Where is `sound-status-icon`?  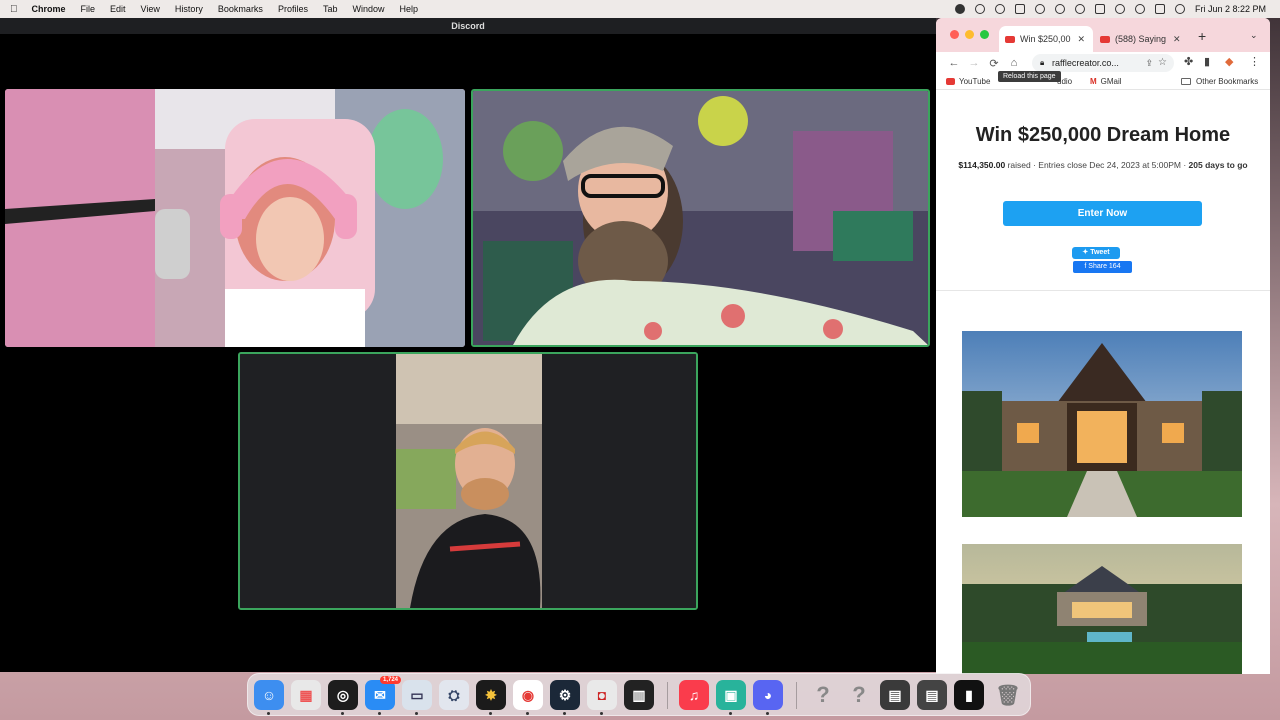 sound-status-icon is located at coordinates (1059, 9).